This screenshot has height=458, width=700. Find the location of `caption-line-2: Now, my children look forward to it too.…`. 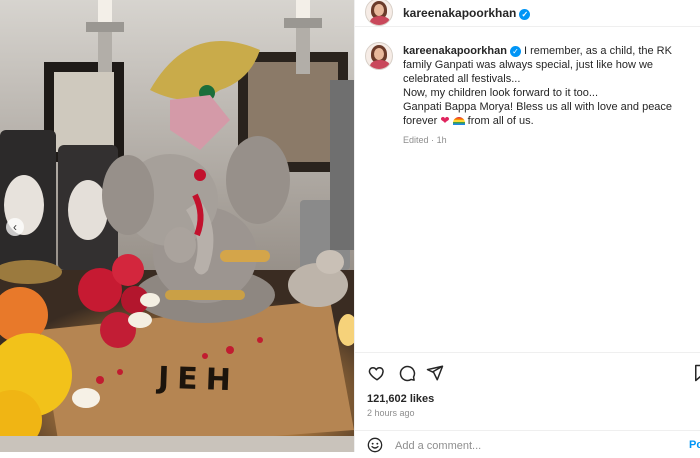

caption-line-2: Now, my children look forward to it too.… is located at coordinates (501, 93).